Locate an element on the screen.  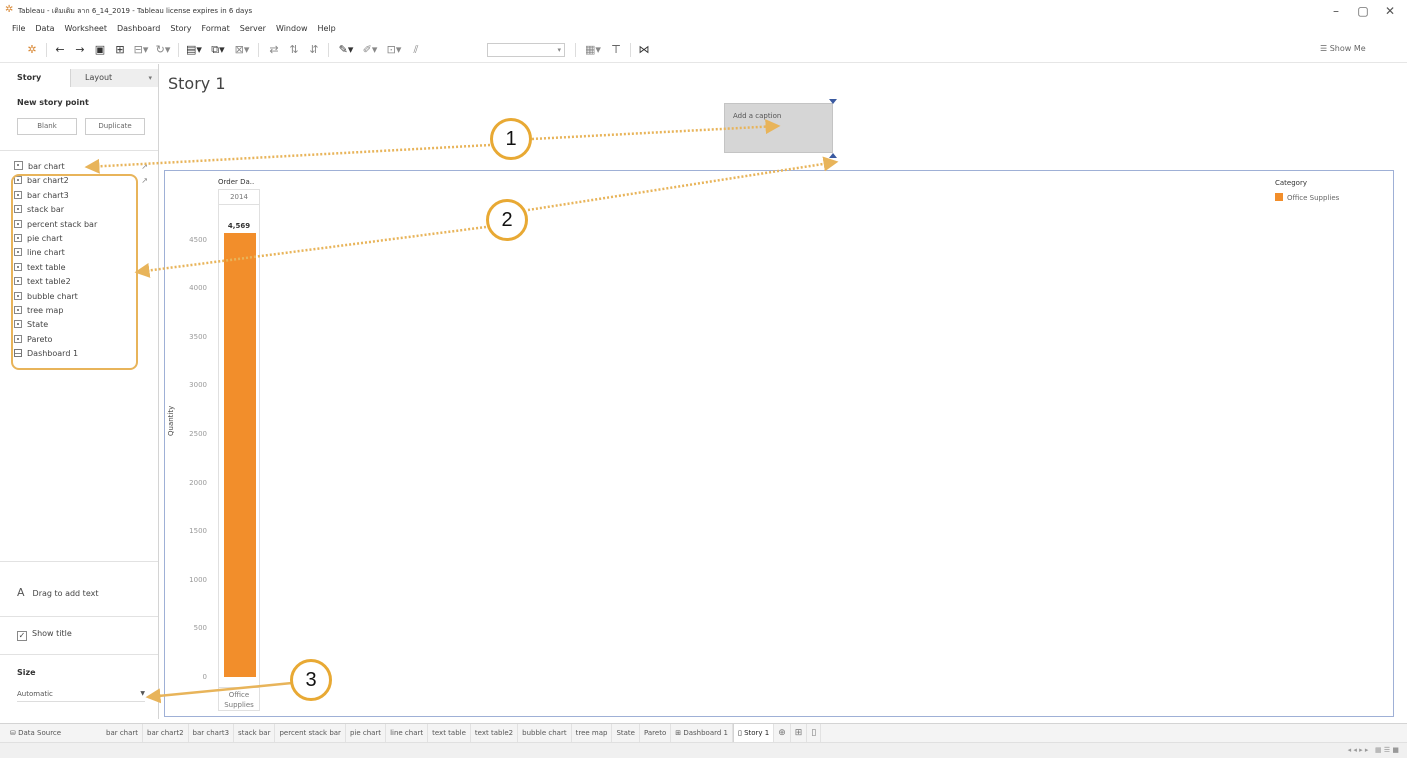
sheet-tab: bar chart3 is located at coordinates (212, 733).